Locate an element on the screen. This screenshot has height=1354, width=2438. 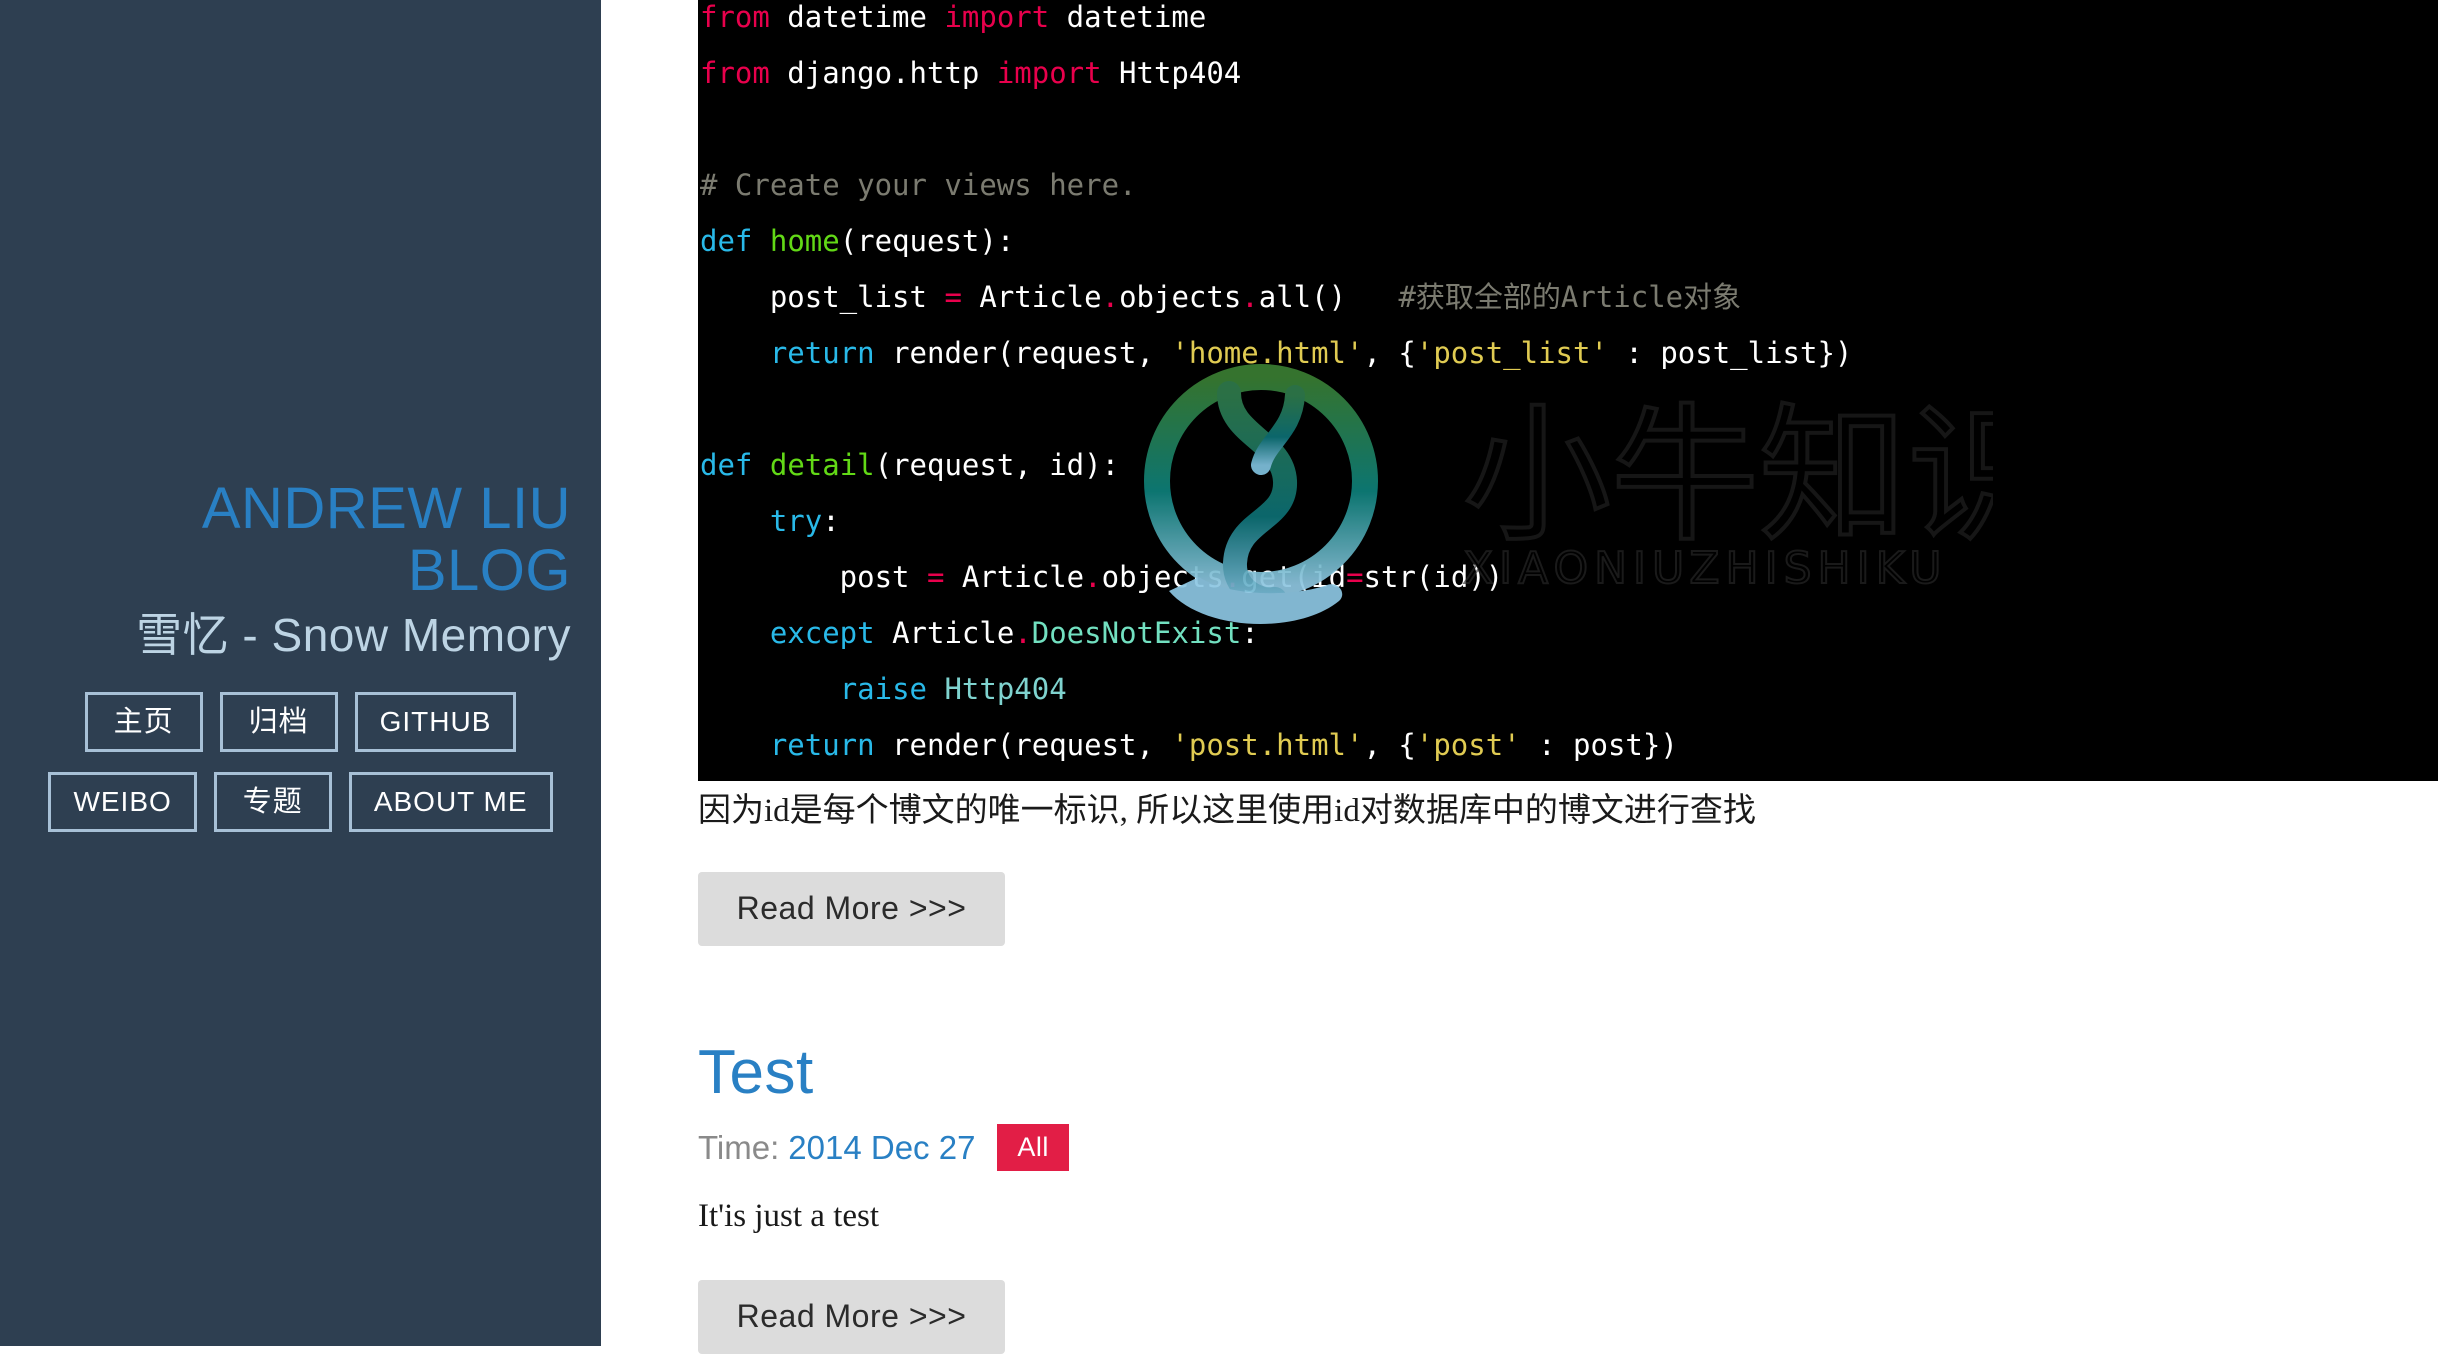
site-subtitle: 雪忆 - Snow Memory is located at coordinates (353, 635).